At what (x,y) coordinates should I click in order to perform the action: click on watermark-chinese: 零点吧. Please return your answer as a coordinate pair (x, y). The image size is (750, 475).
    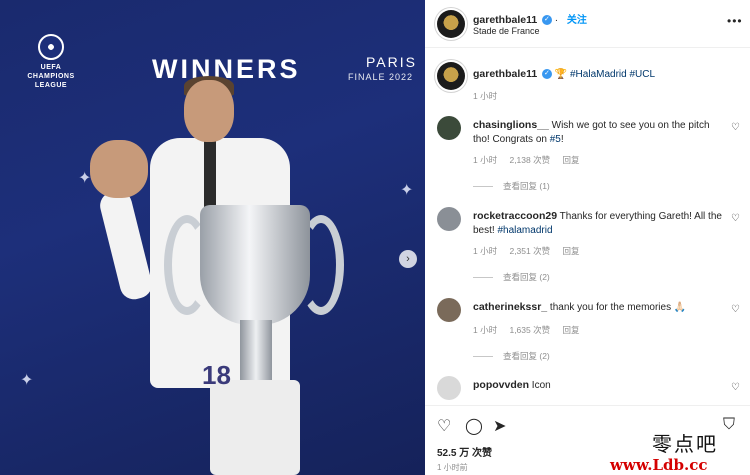
    Looking at the image, I should click on (685, 444).